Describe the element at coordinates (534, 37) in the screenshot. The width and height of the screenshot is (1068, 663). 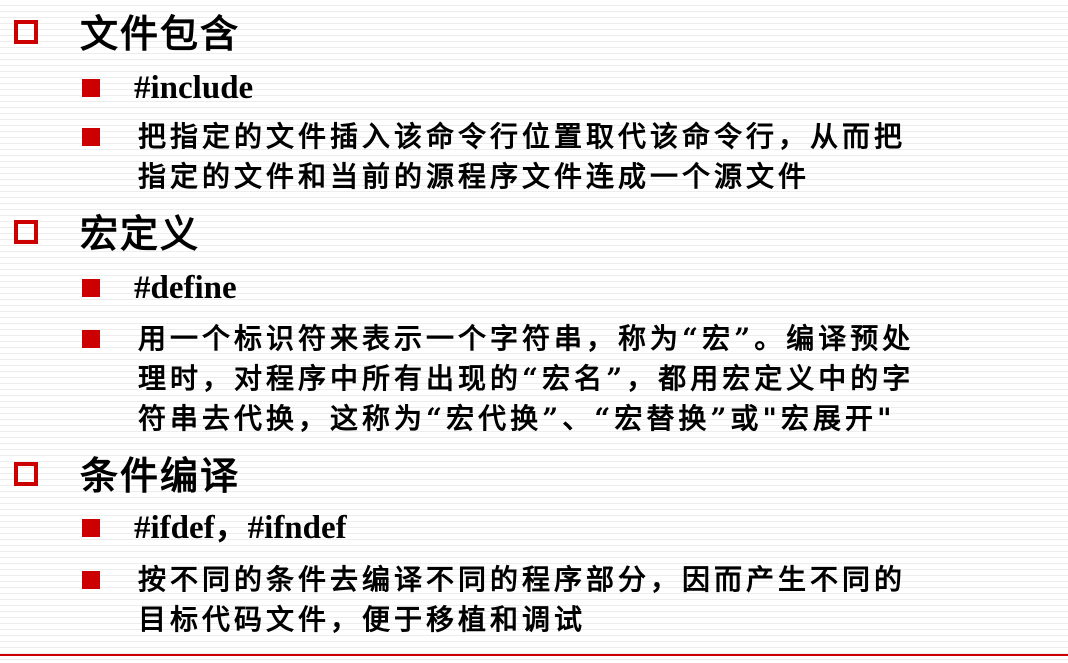
I see `section-heading-row: 文件包含` at that location.